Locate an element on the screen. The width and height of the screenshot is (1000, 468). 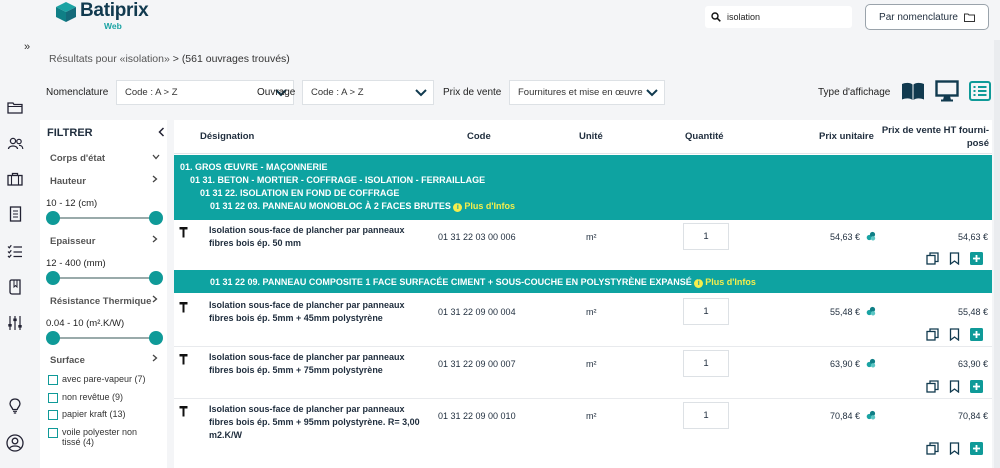
prix-de-vente-select: Fournitures et mise en œuvre is located at coordinates (587, 92).